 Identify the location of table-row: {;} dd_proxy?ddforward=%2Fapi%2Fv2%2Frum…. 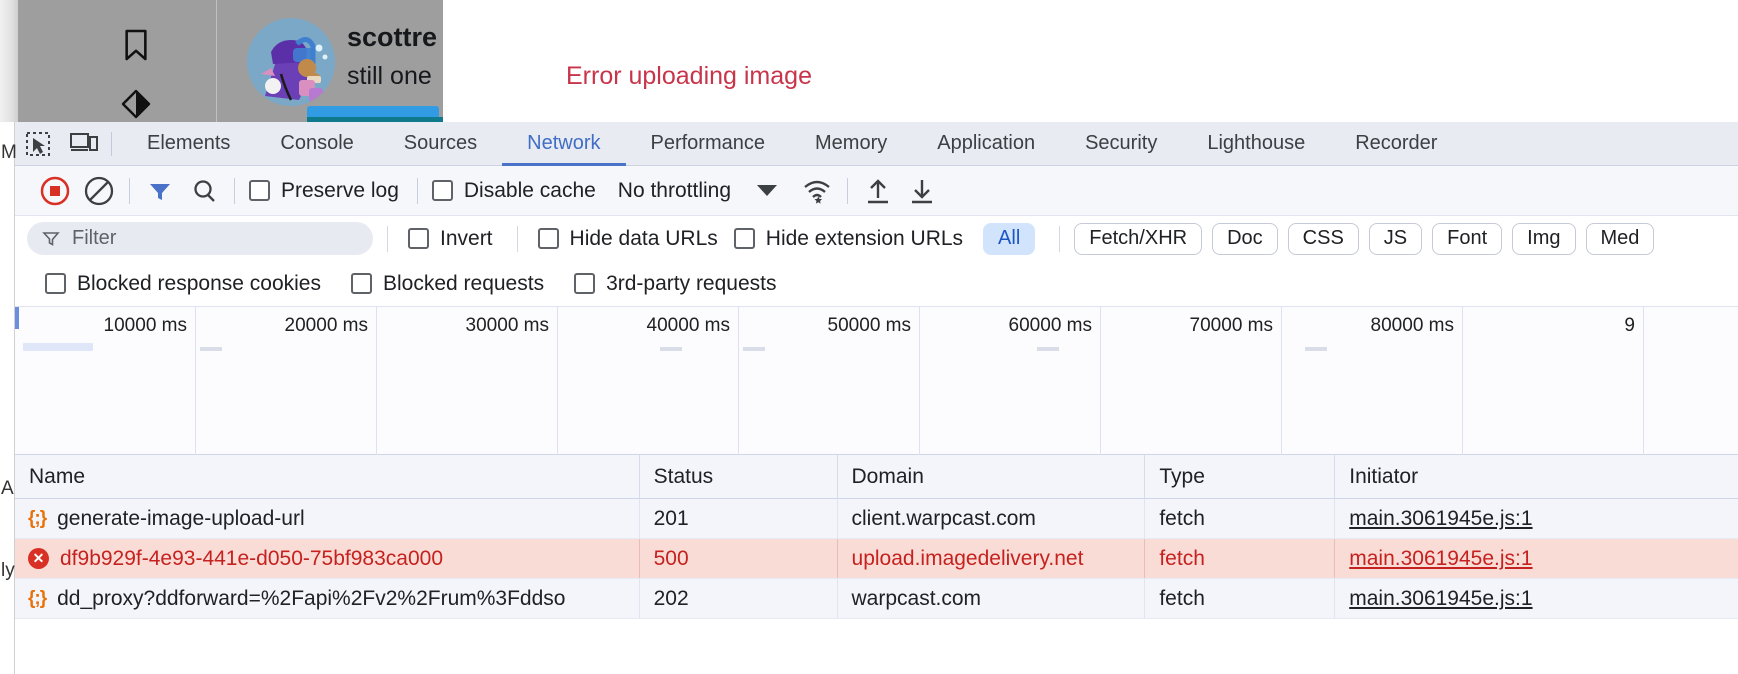
(876, 599).